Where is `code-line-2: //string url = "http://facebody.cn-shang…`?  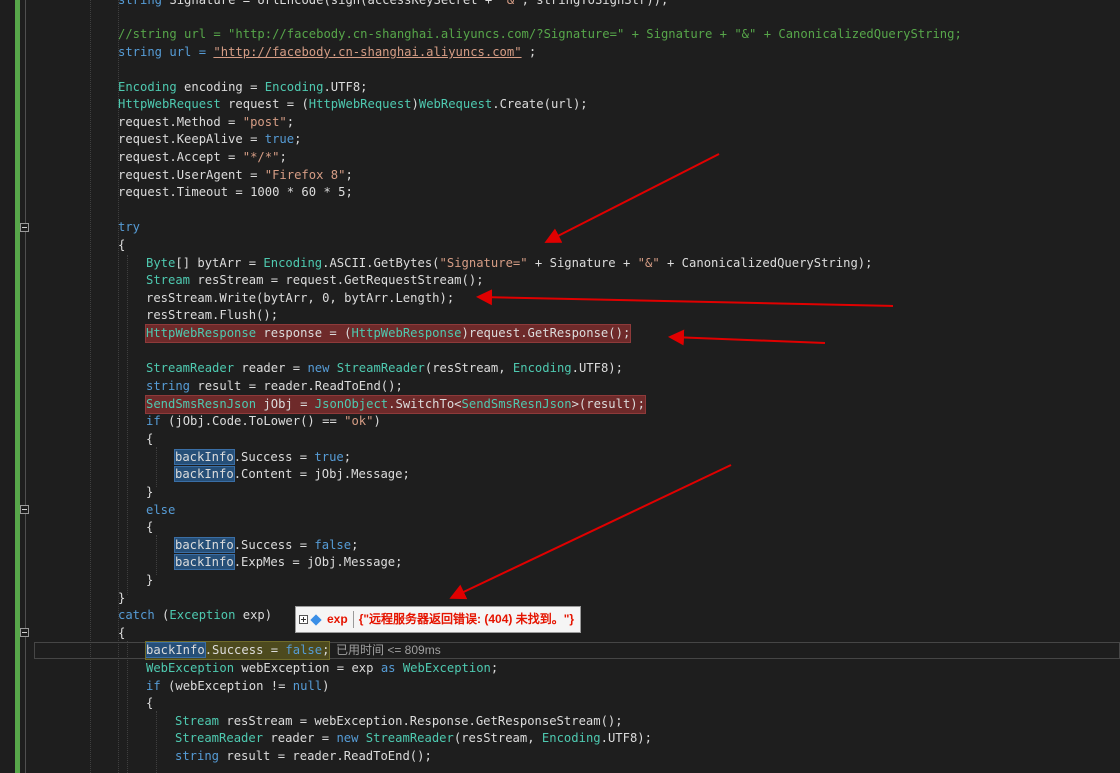
code-line-2: //string url = "http://facebody.cn-shang… is located at coordinates (540, 34).